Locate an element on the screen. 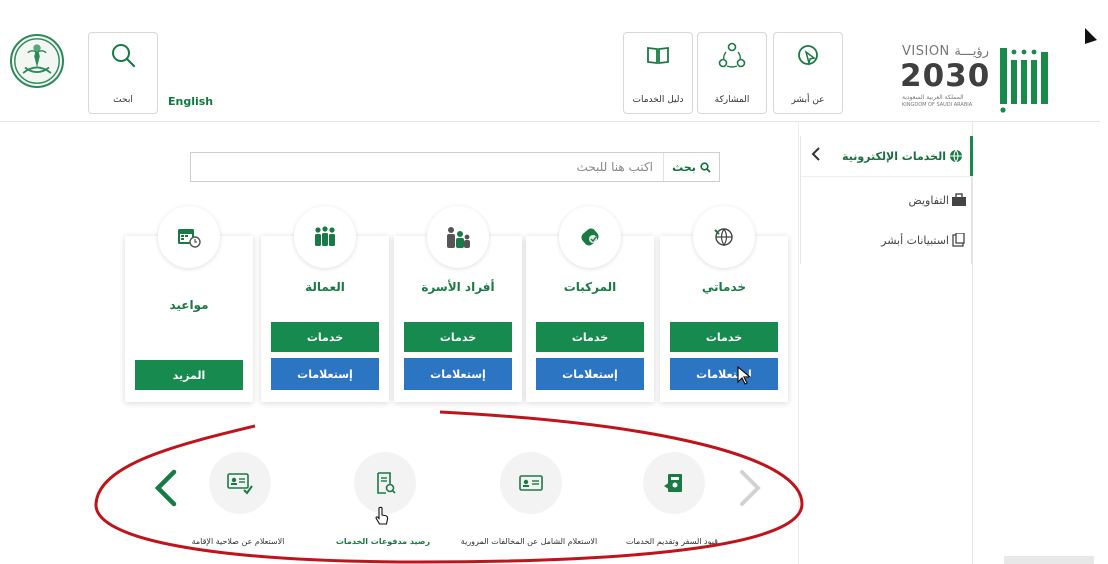 This screenshot has height=564, width=1108. card-title: خدماتي is located at coordinates (724, 287).